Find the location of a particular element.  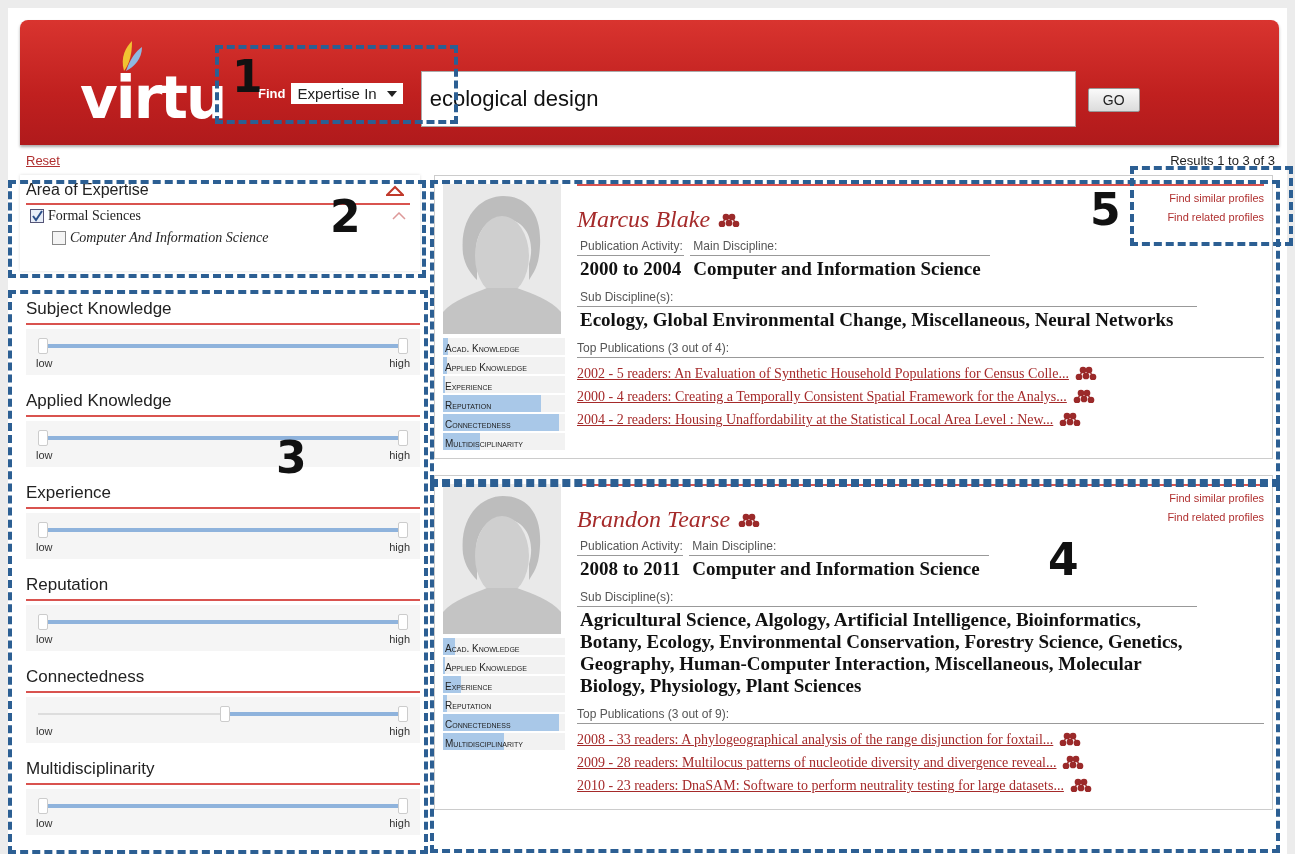

checkmark-icon is located at coordinates (37, 216).